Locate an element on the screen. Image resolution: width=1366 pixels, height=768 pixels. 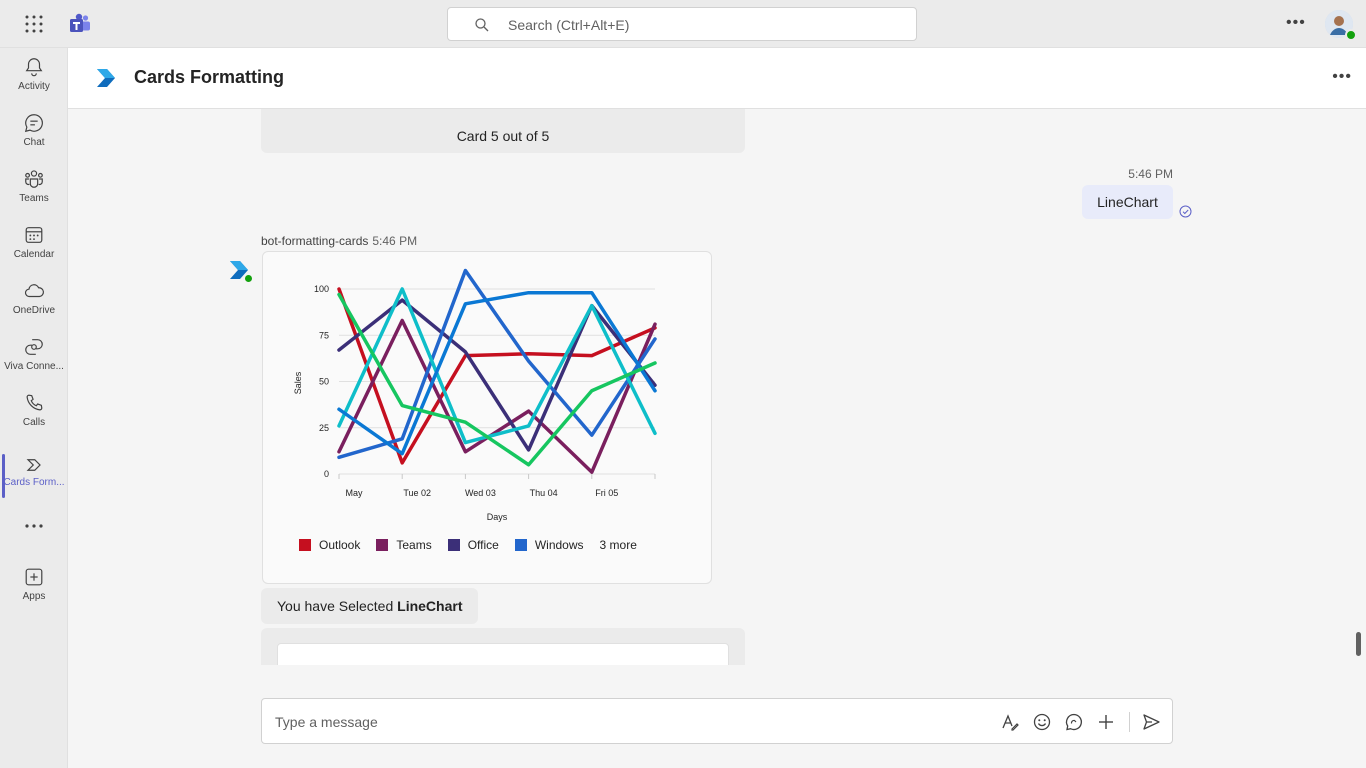
y-tick-label: 100 is located at coordinates (321, 289).